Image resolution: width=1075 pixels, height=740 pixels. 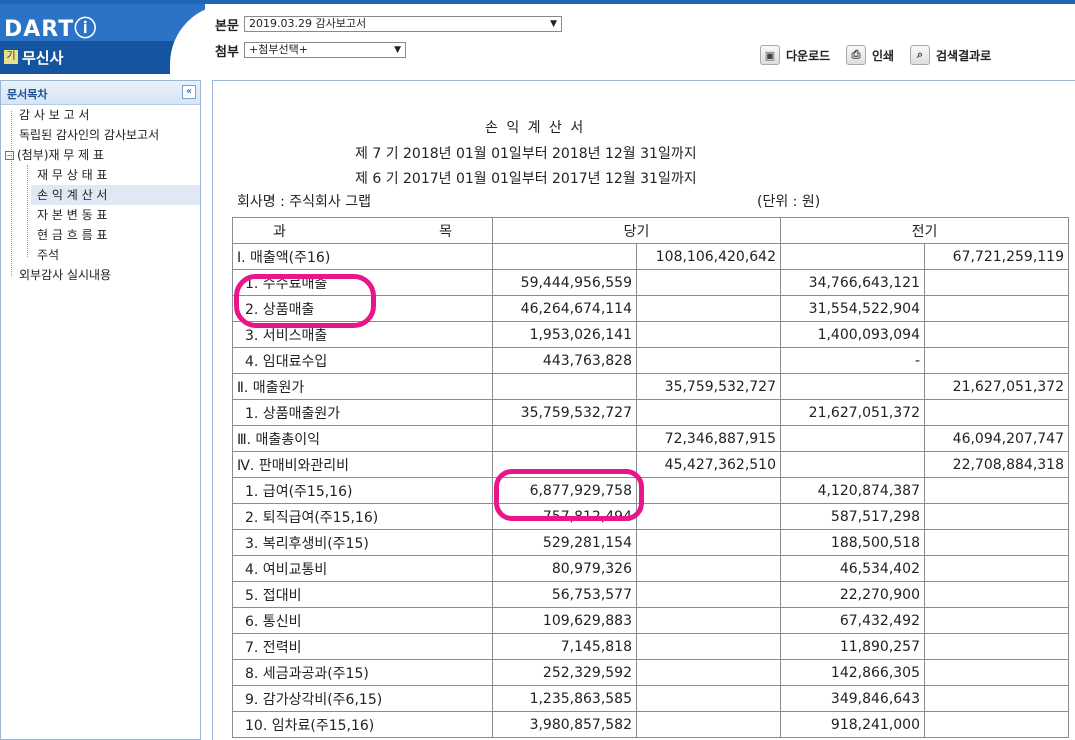 What do you see at coordinates (650, 542) in the screenshot?
I see `table-row: 3. 복리후생비(주15) 529,281,154 188,500,518` at bounding box center [650, 542].